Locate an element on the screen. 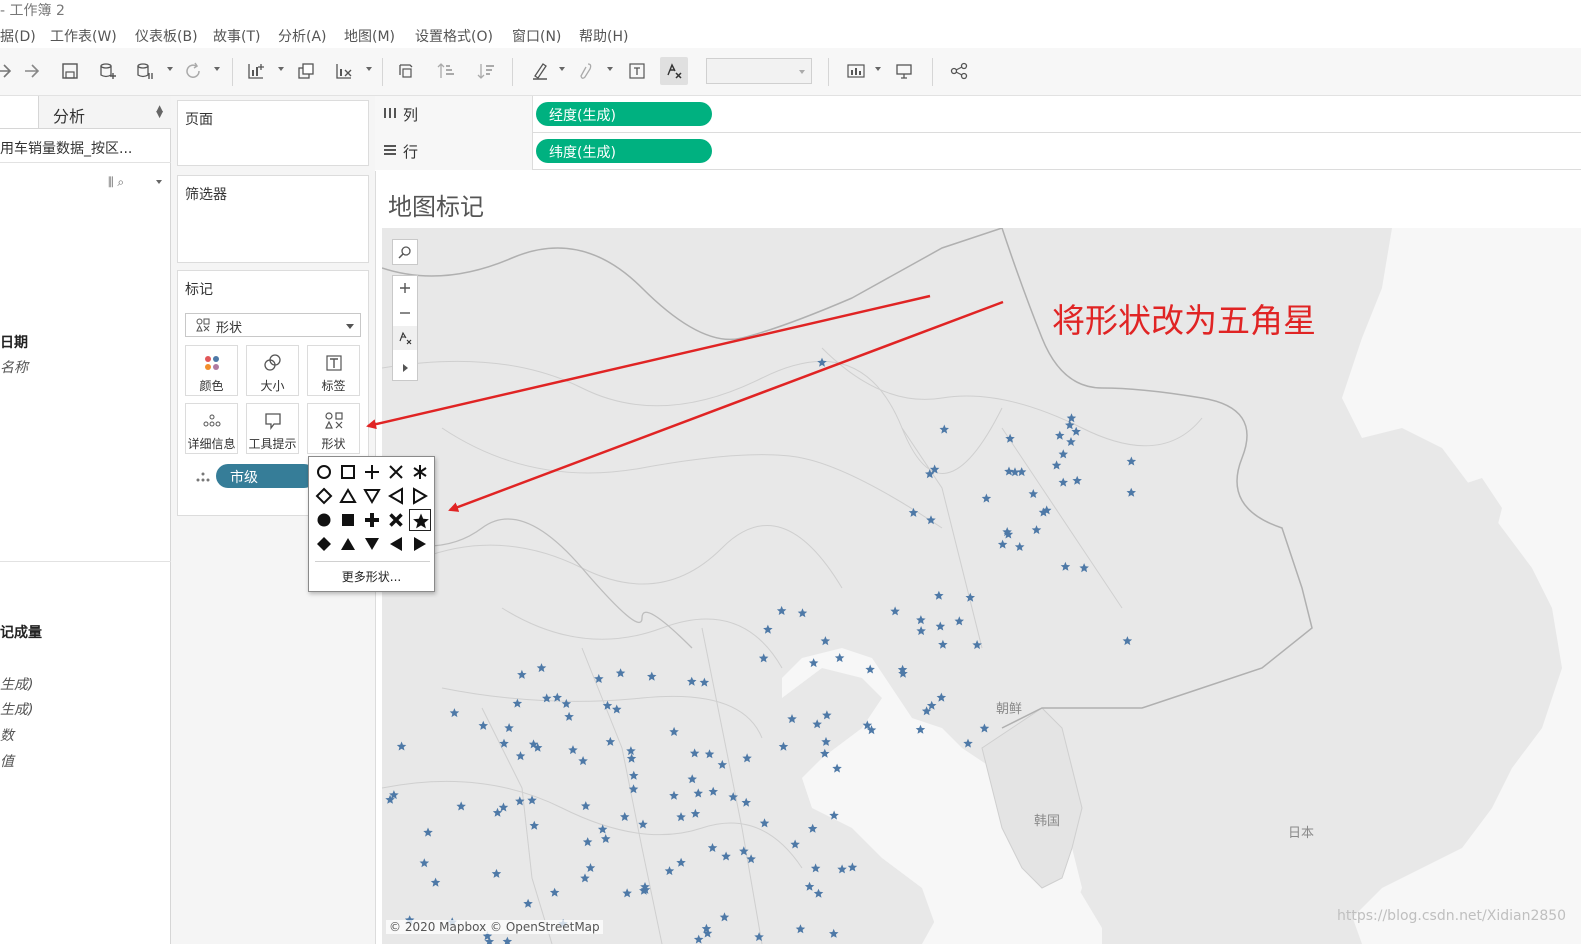 This screenshot has width=1581, height=944. new-datasource-icon is located at coordinates (108, 71).